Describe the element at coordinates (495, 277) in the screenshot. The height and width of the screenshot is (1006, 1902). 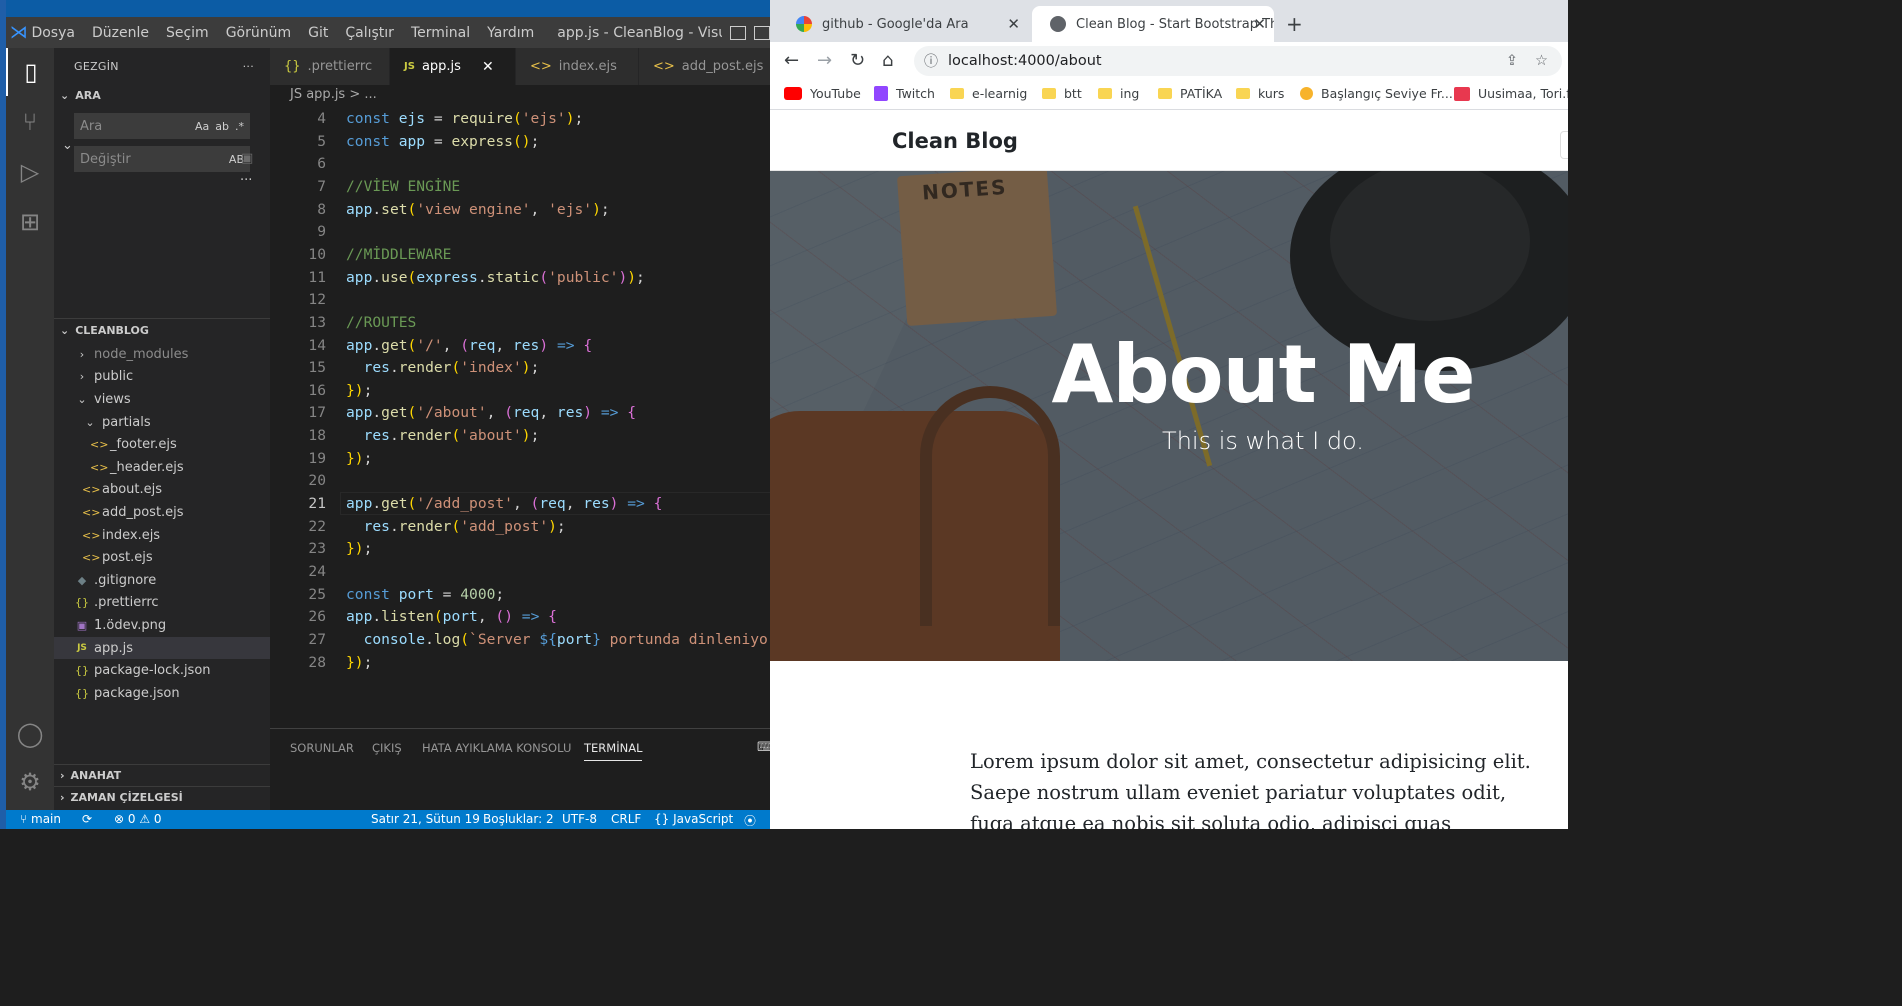
I see `code-line: app.use(express.static('public'));` at that location.